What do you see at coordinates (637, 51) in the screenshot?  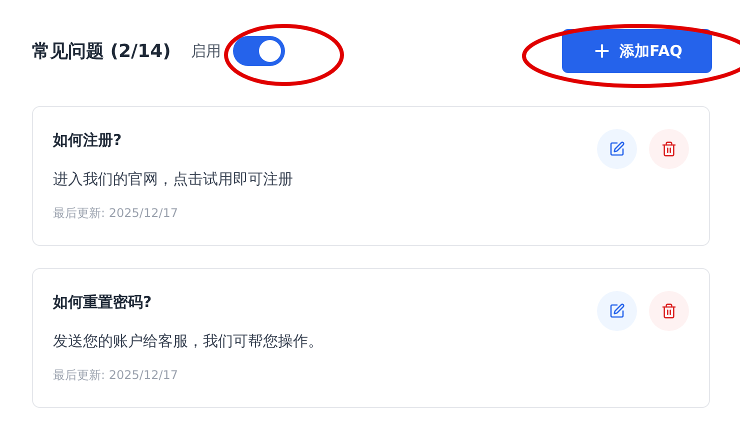 I see `add-faq-button: 添加FAQ` at bounding box center [637, 51].